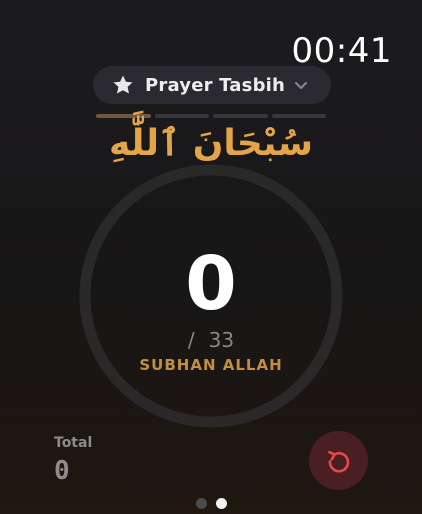  What do you see at coordinates (211, 284) in the screenshot?
I see `dhikr-count: 0` at bounding box center [211, 284].